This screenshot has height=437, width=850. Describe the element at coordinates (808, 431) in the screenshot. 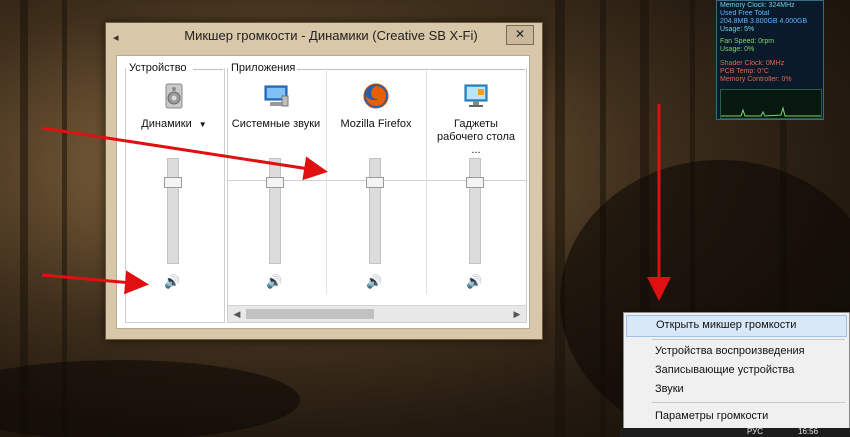

I see `clock: 16:56` at that location.